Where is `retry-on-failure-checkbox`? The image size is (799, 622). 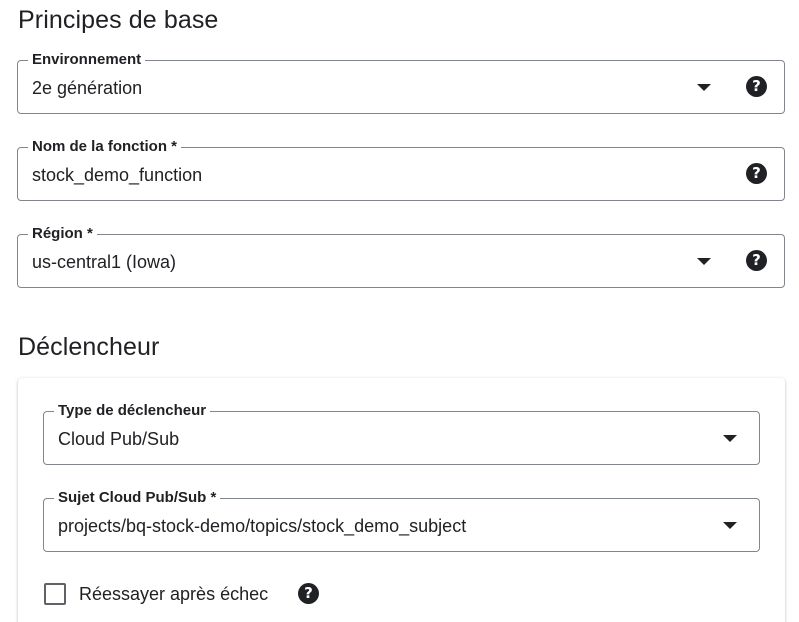 retry-on-failure-checkbox is located at coordinates (55, 594).